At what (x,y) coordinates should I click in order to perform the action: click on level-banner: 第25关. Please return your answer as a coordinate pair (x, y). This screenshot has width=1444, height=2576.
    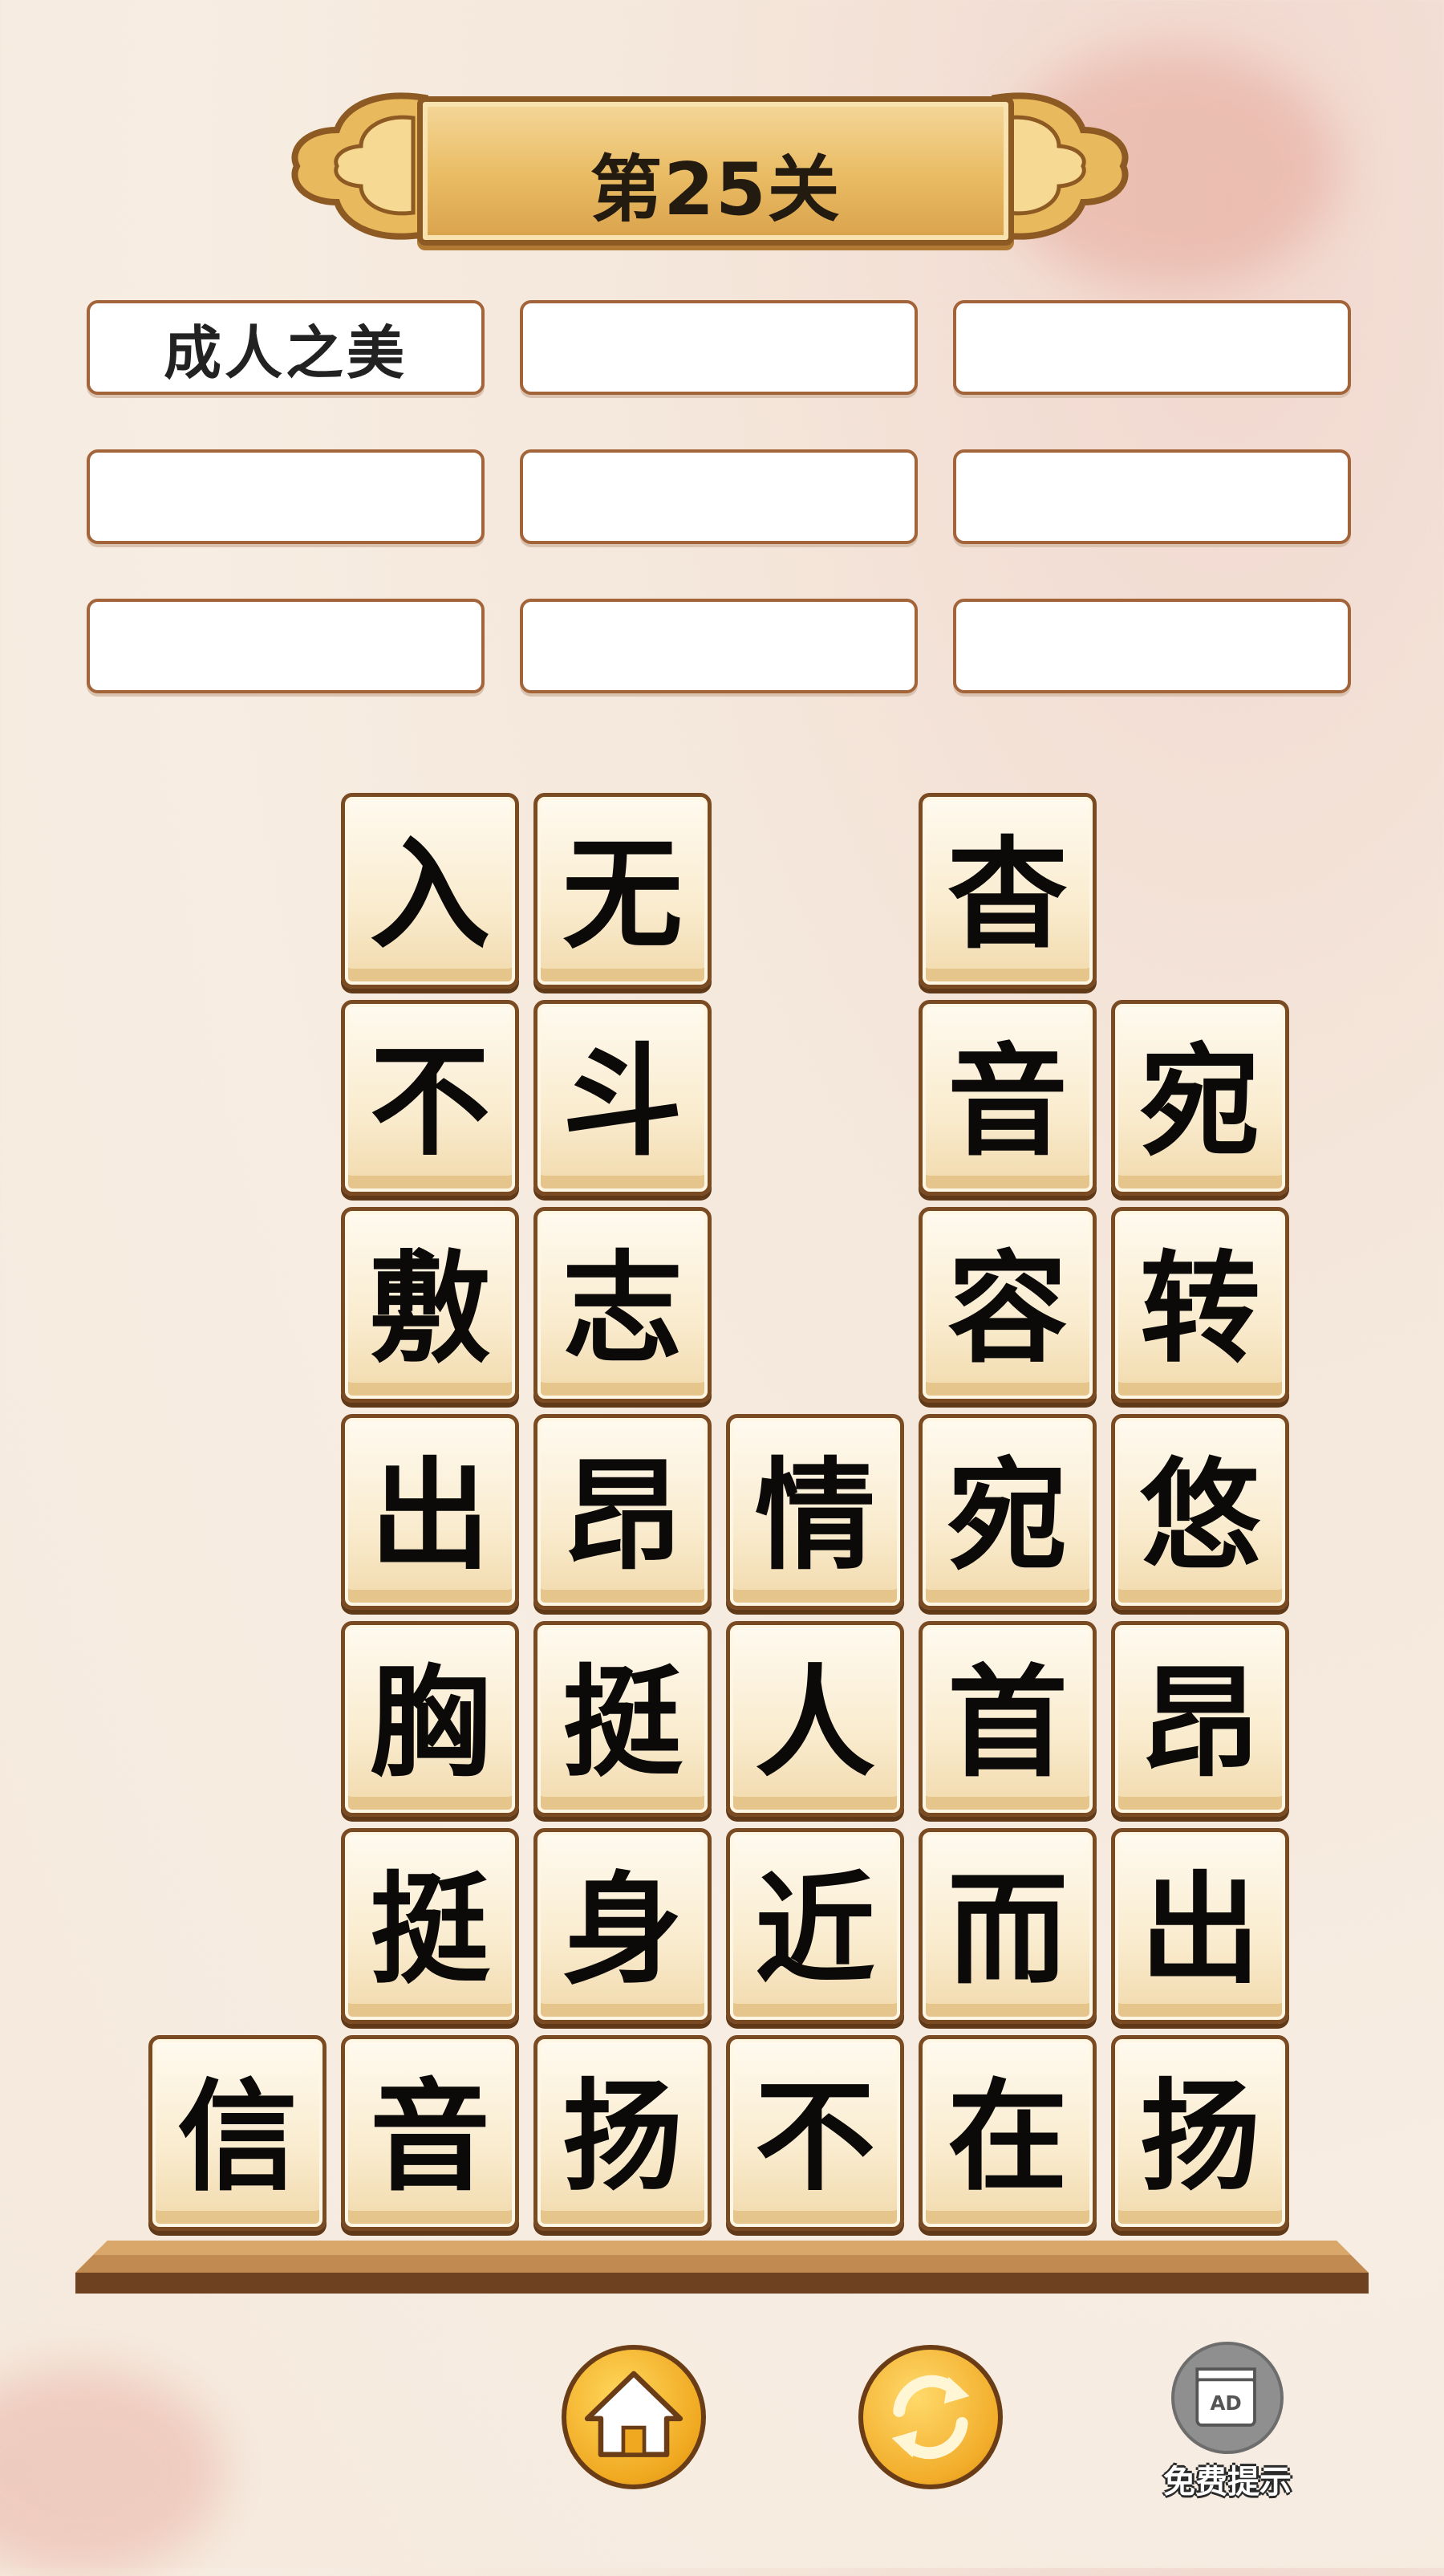
    Looking at the image, I should click on (710, 166).